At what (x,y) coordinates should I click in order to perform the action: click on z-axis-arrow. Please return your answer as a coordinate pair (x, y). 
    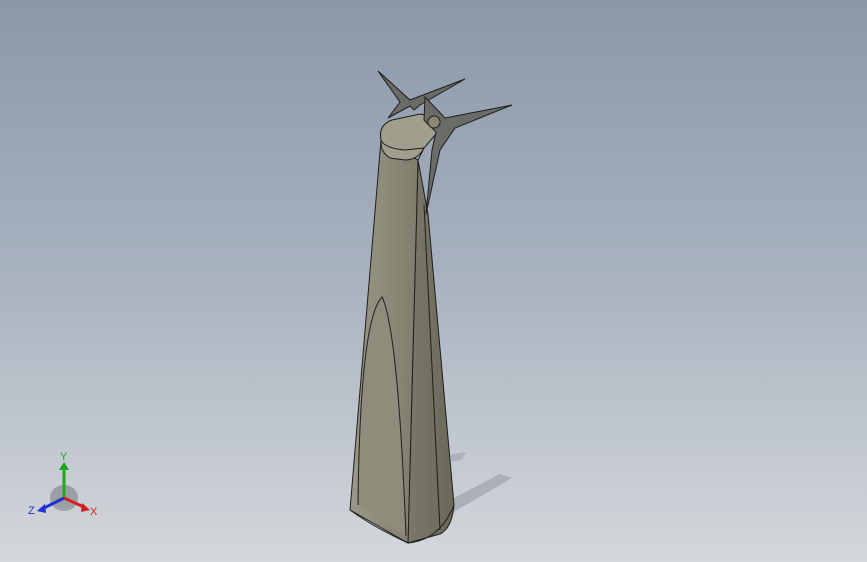
    Looking at the image, I should click on (41, 508).